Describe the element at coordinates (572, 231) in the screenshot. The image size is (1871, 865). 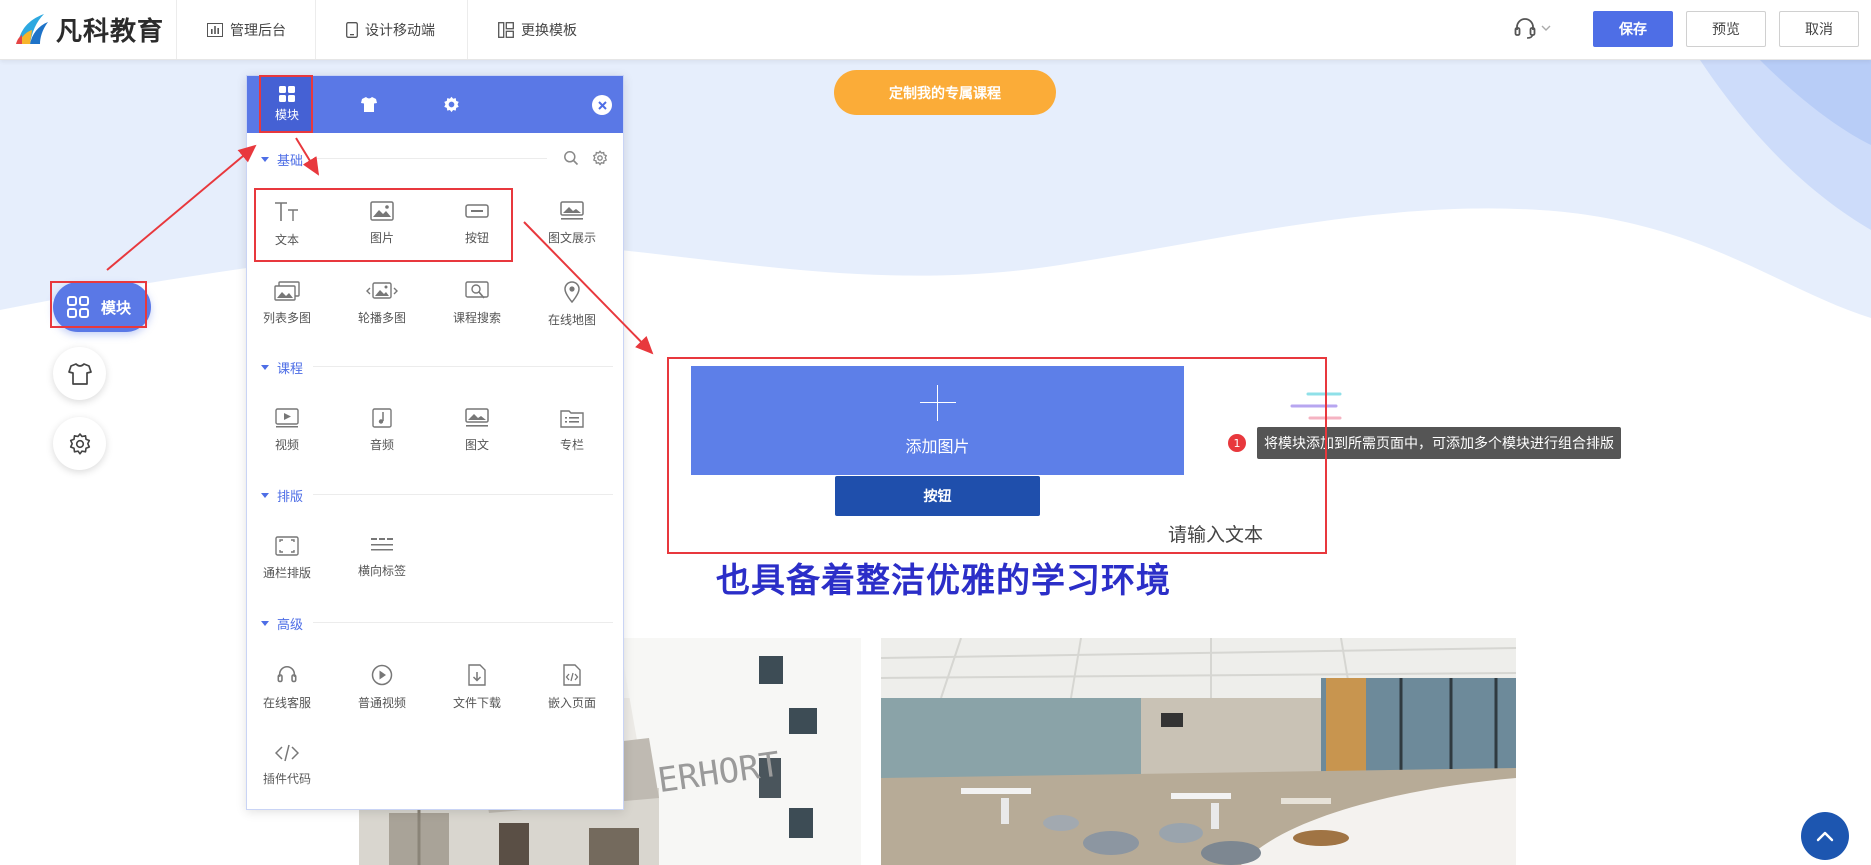
I see `module-image-text: 图文展示` at that location.